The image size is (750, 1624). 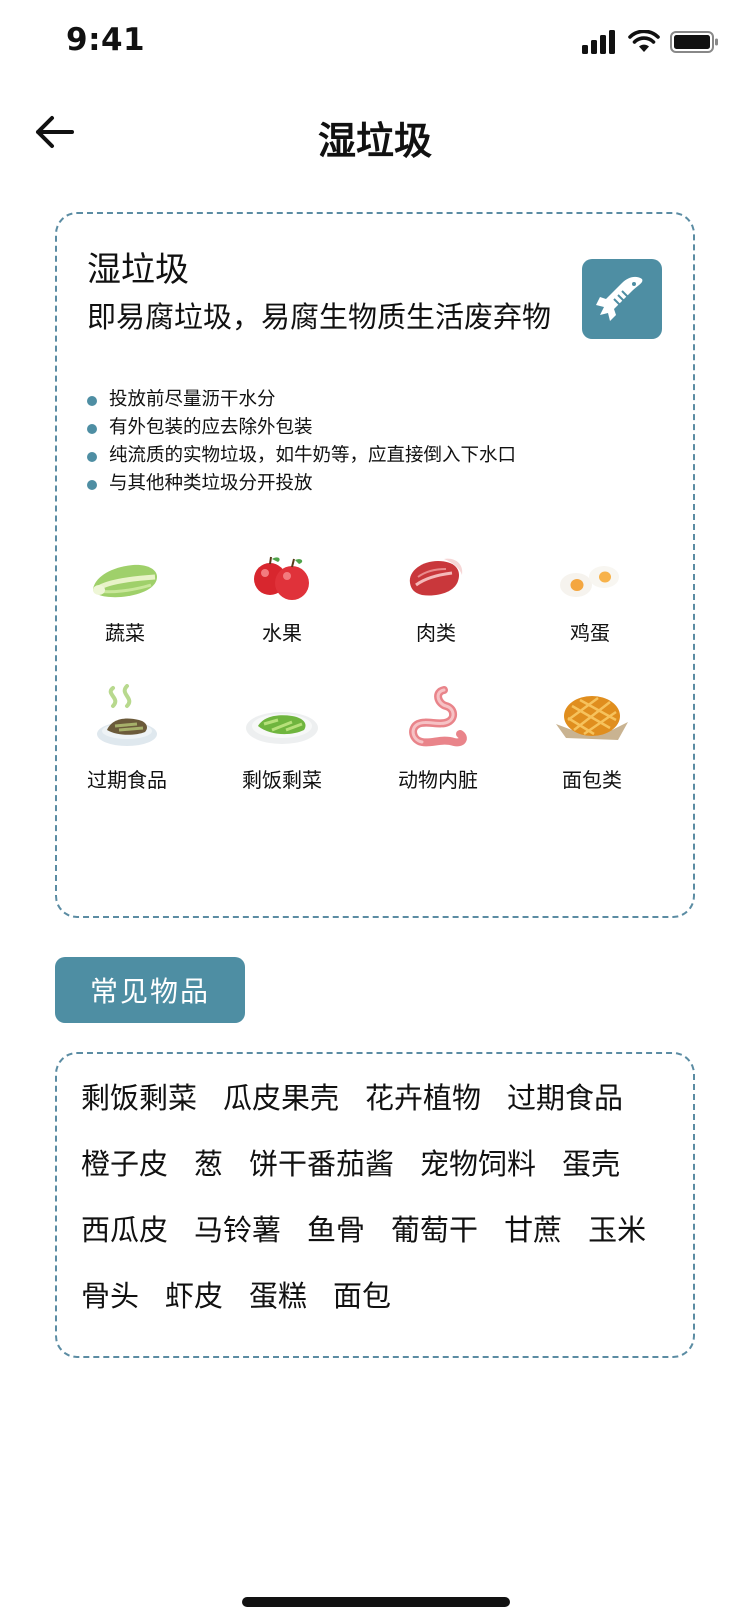 I want to click on spoiled-food-icon, so click(x=127, y=715).